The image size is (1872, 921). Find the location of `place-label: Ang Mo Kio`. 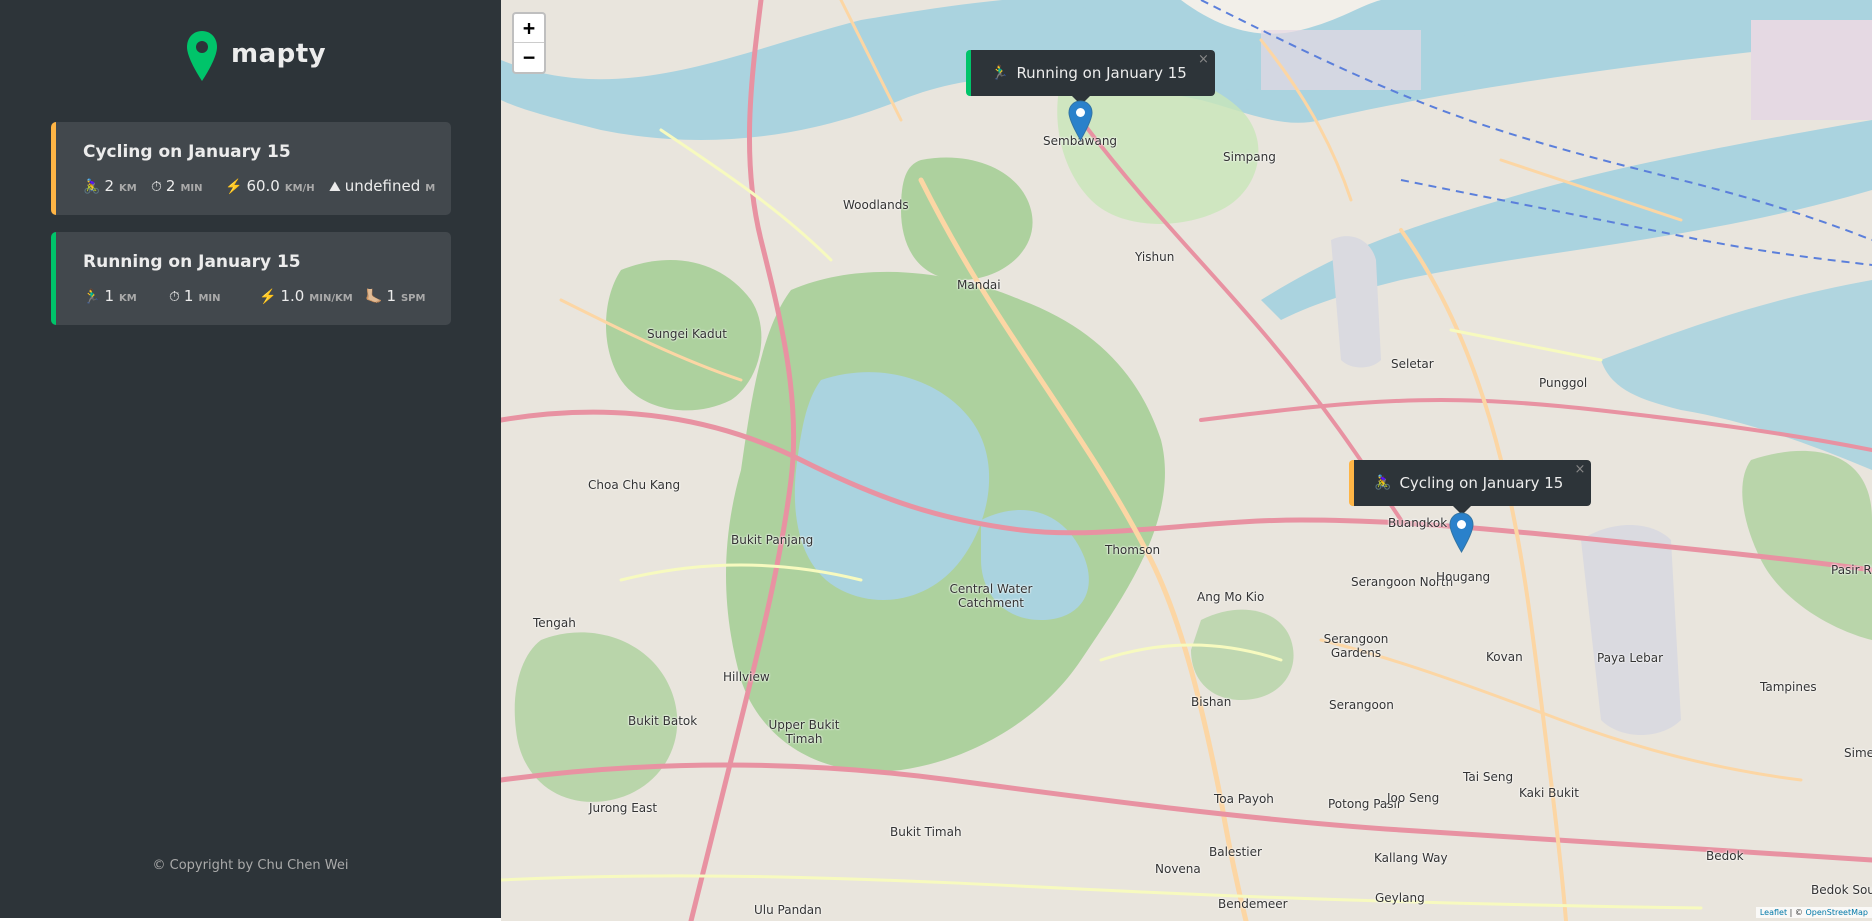

place-label: Ang Mo Kio is located at coordinates (1231, 597).